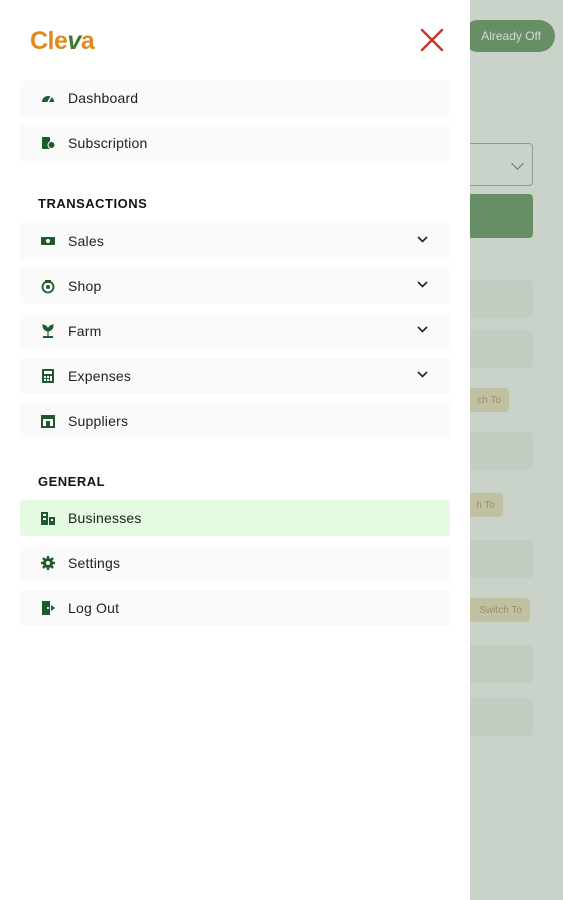  What do you see at coordinates (108, 143) in the screenshot?
I see `nav-label: Subscription` at bounding box center [108, 143].